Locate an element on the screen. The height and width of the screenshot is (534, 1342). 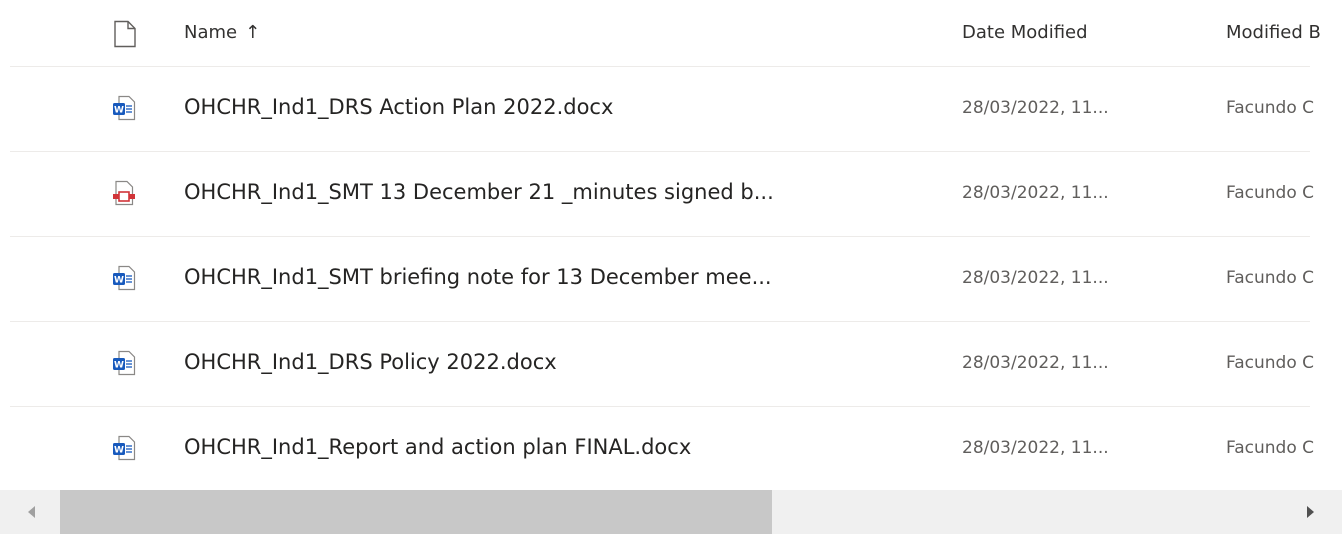
file-name: OHCHR_Ind1_DRS Policy 2022.docx is located at coordinates (370, 362).